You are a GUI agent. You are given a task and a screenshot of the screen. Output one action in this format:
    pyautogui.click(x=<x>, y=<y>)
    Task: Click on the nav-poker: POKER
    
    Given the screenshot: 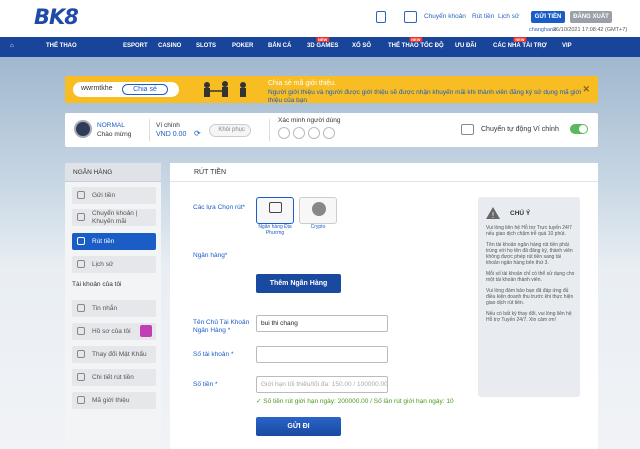 What is the action you would take?
    pyautogui.click(x=242, y=46)
    